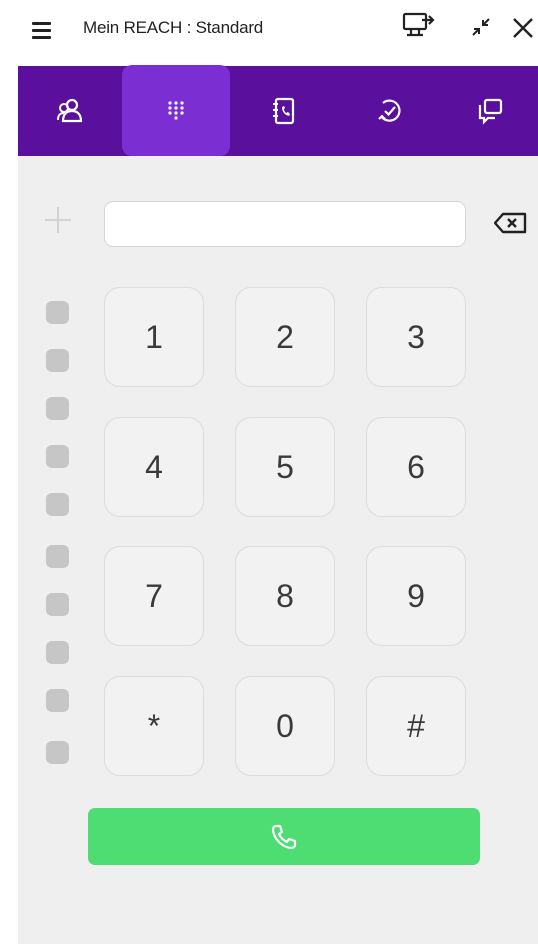  I want to click on tab-dialpad, so click(176, 110).